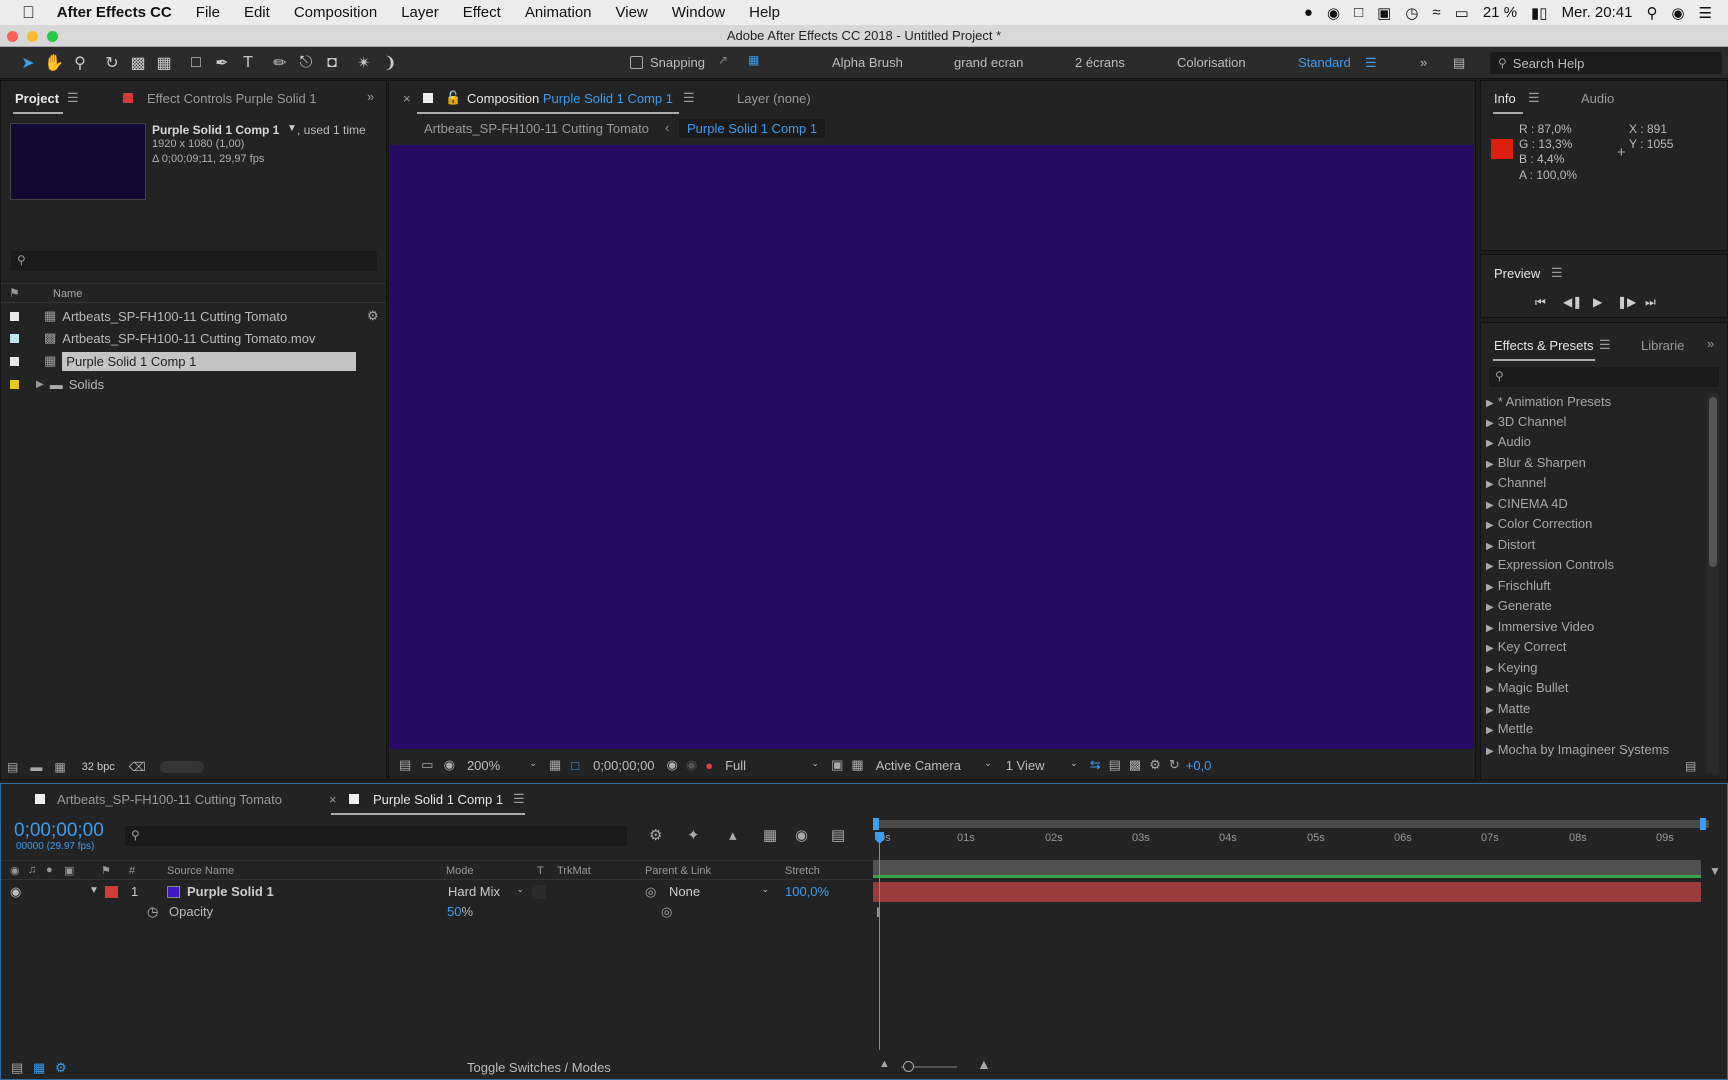 This screenshot has width=1728, height=1080. Describe the element at coordinates (39, 1068) in the screenshot. I see `transfer-controls-icon: ▦` at that location.